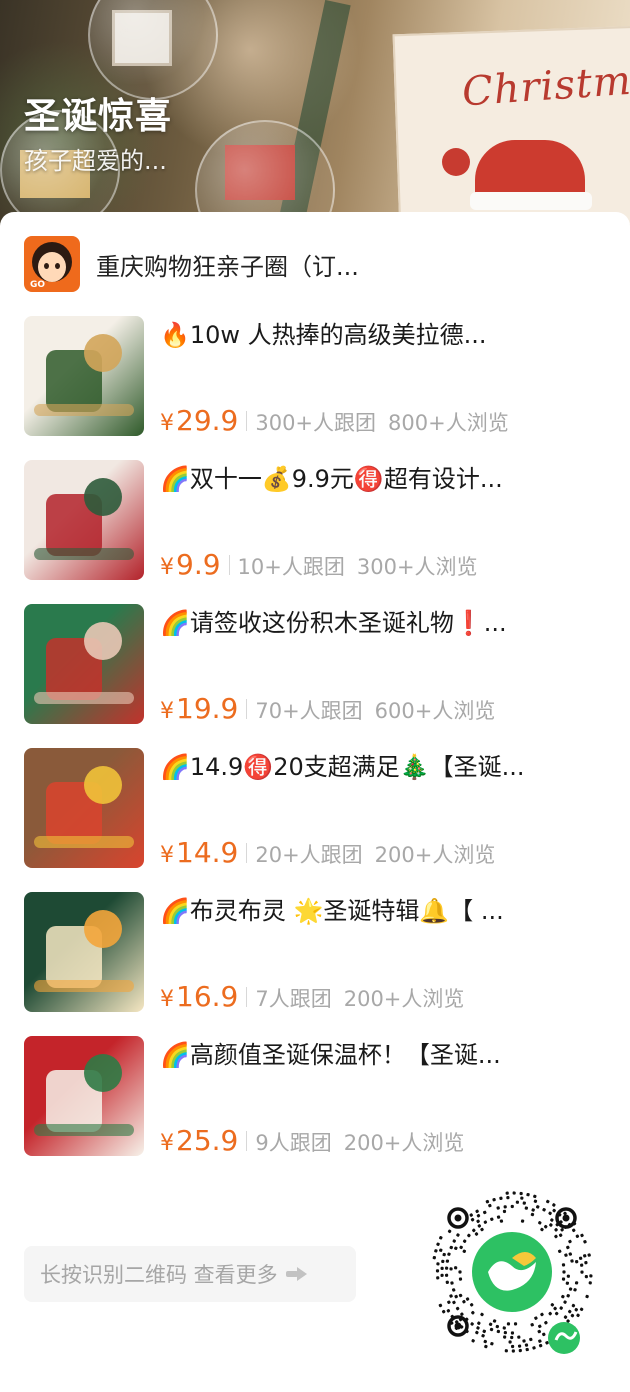 The width and height of the screenshot is (630, 1392). Describe the element at coordinates (417, 567) in the screenshot. I see `product-views: 300+人浏览` at that location.